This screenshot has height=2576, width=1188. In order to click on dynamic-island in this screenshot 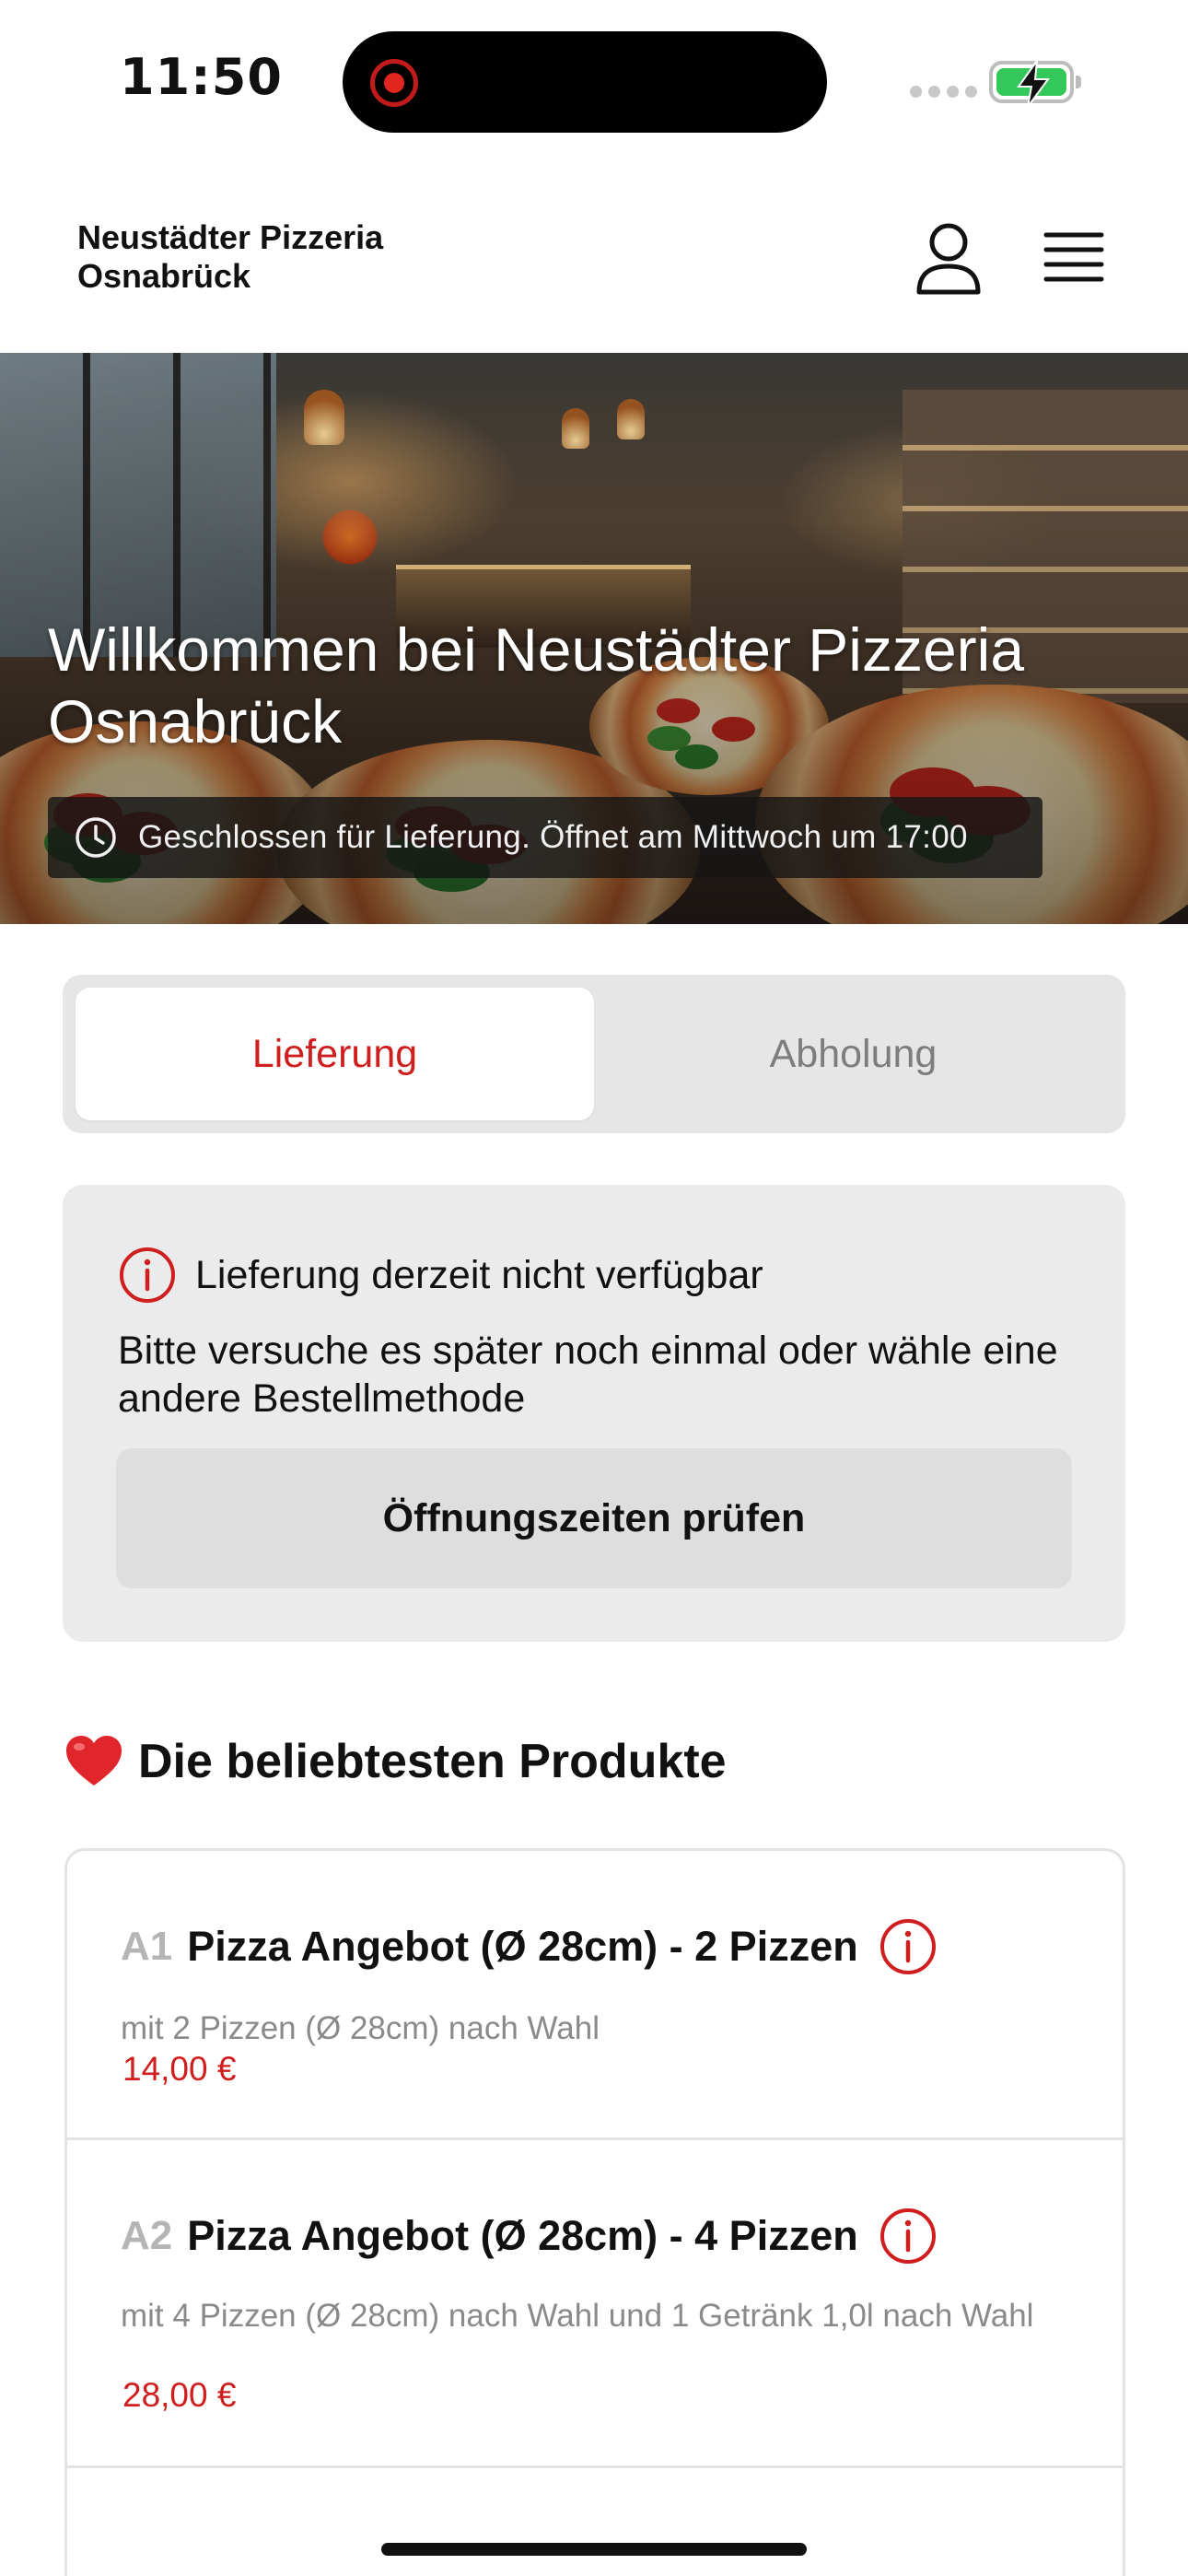, I will do `click(585, 82)`.